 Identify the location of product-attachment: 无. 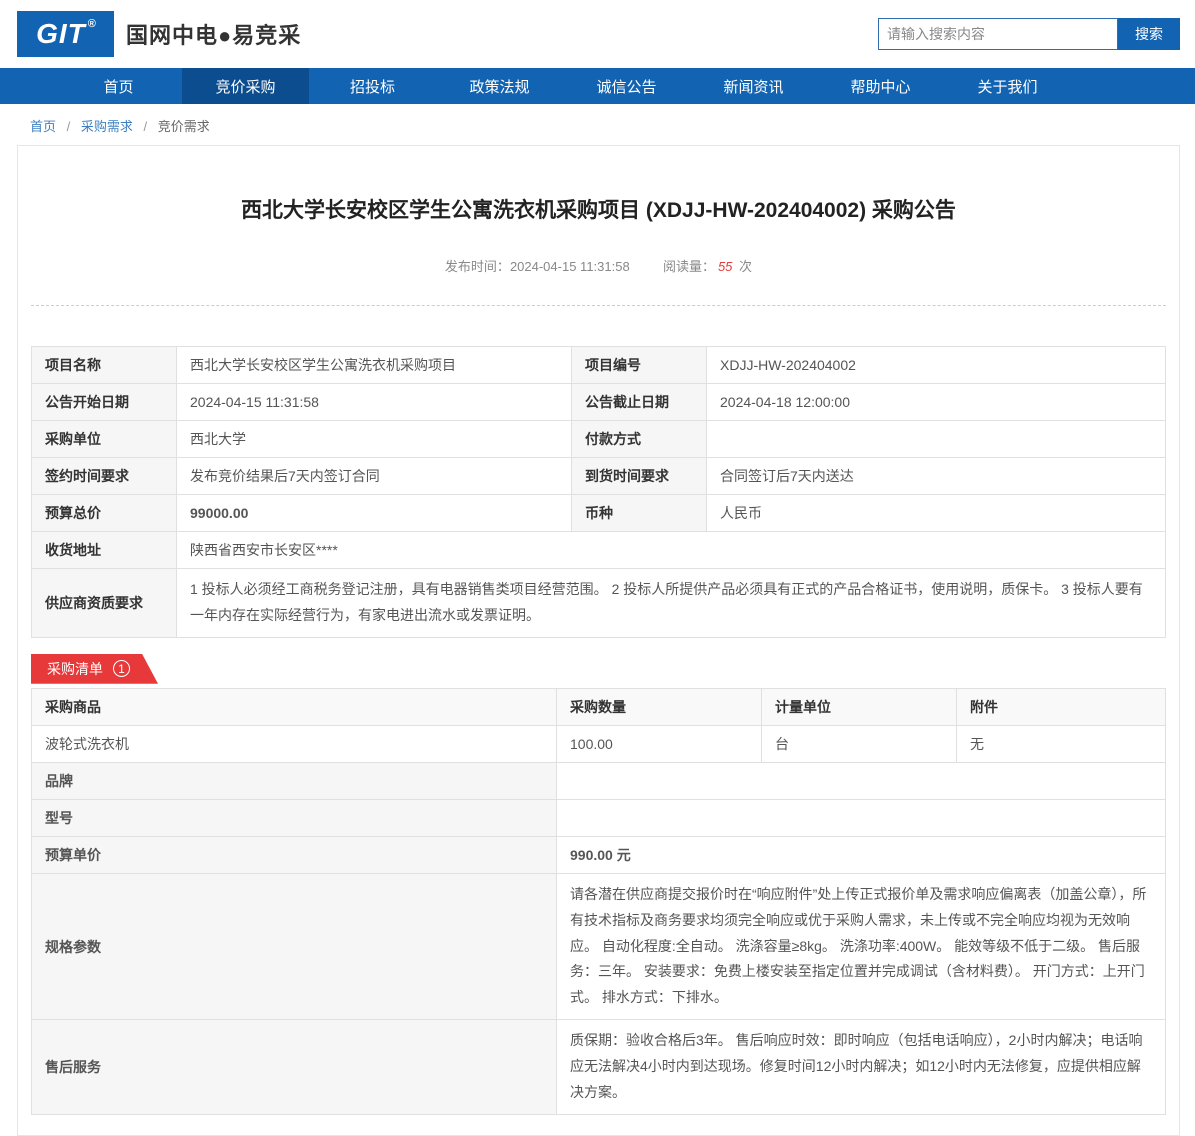
(1061, 743).